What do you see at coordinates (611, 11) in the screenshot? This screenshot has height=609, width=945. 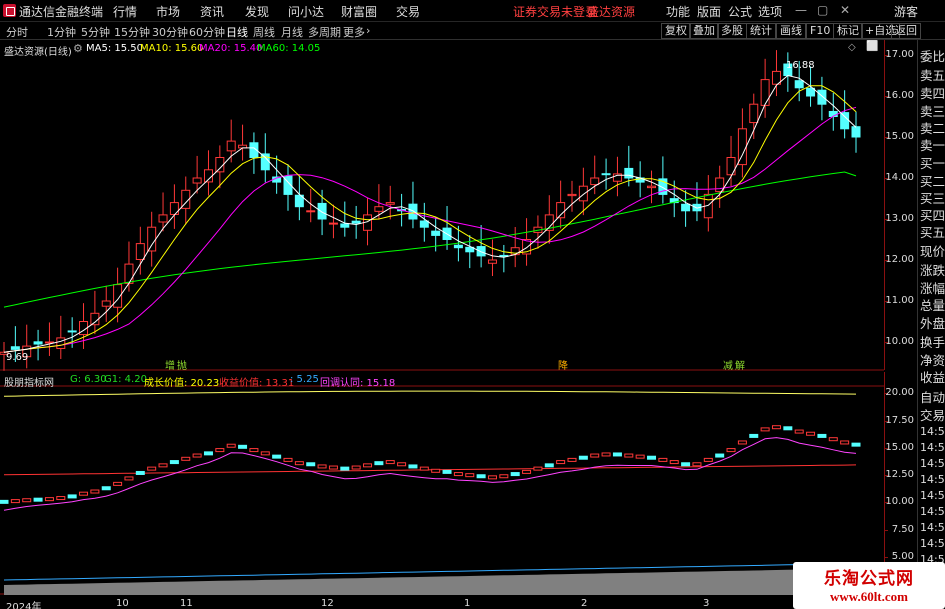 I see `broker-name: 盛达资源` at bounding box center [611, 11].